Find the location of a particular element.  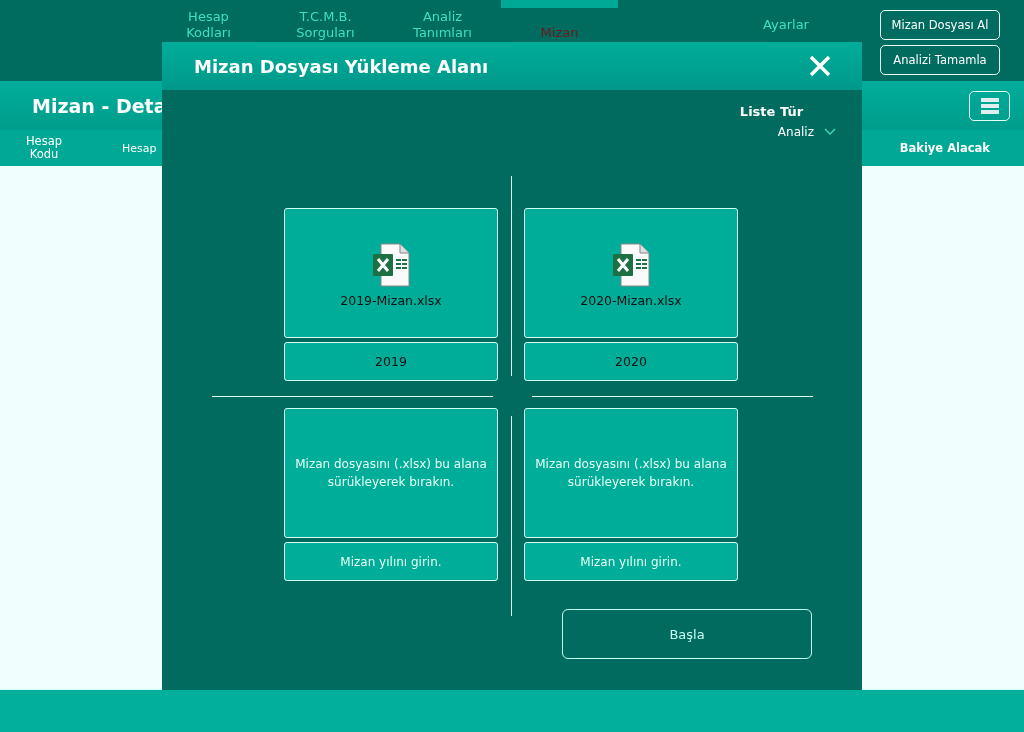

list-type-label: Liste Tür is located at coordinates (771, 111).